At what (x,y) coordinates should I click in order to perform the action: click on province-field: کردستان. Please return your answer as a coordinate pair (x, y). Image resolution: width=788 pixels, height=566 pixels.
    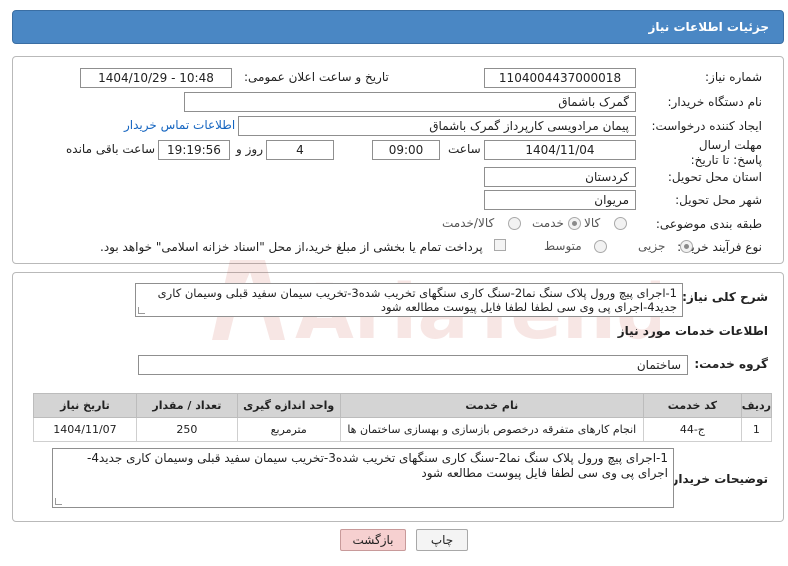
    Looking at the image, I should click on (560, 177).